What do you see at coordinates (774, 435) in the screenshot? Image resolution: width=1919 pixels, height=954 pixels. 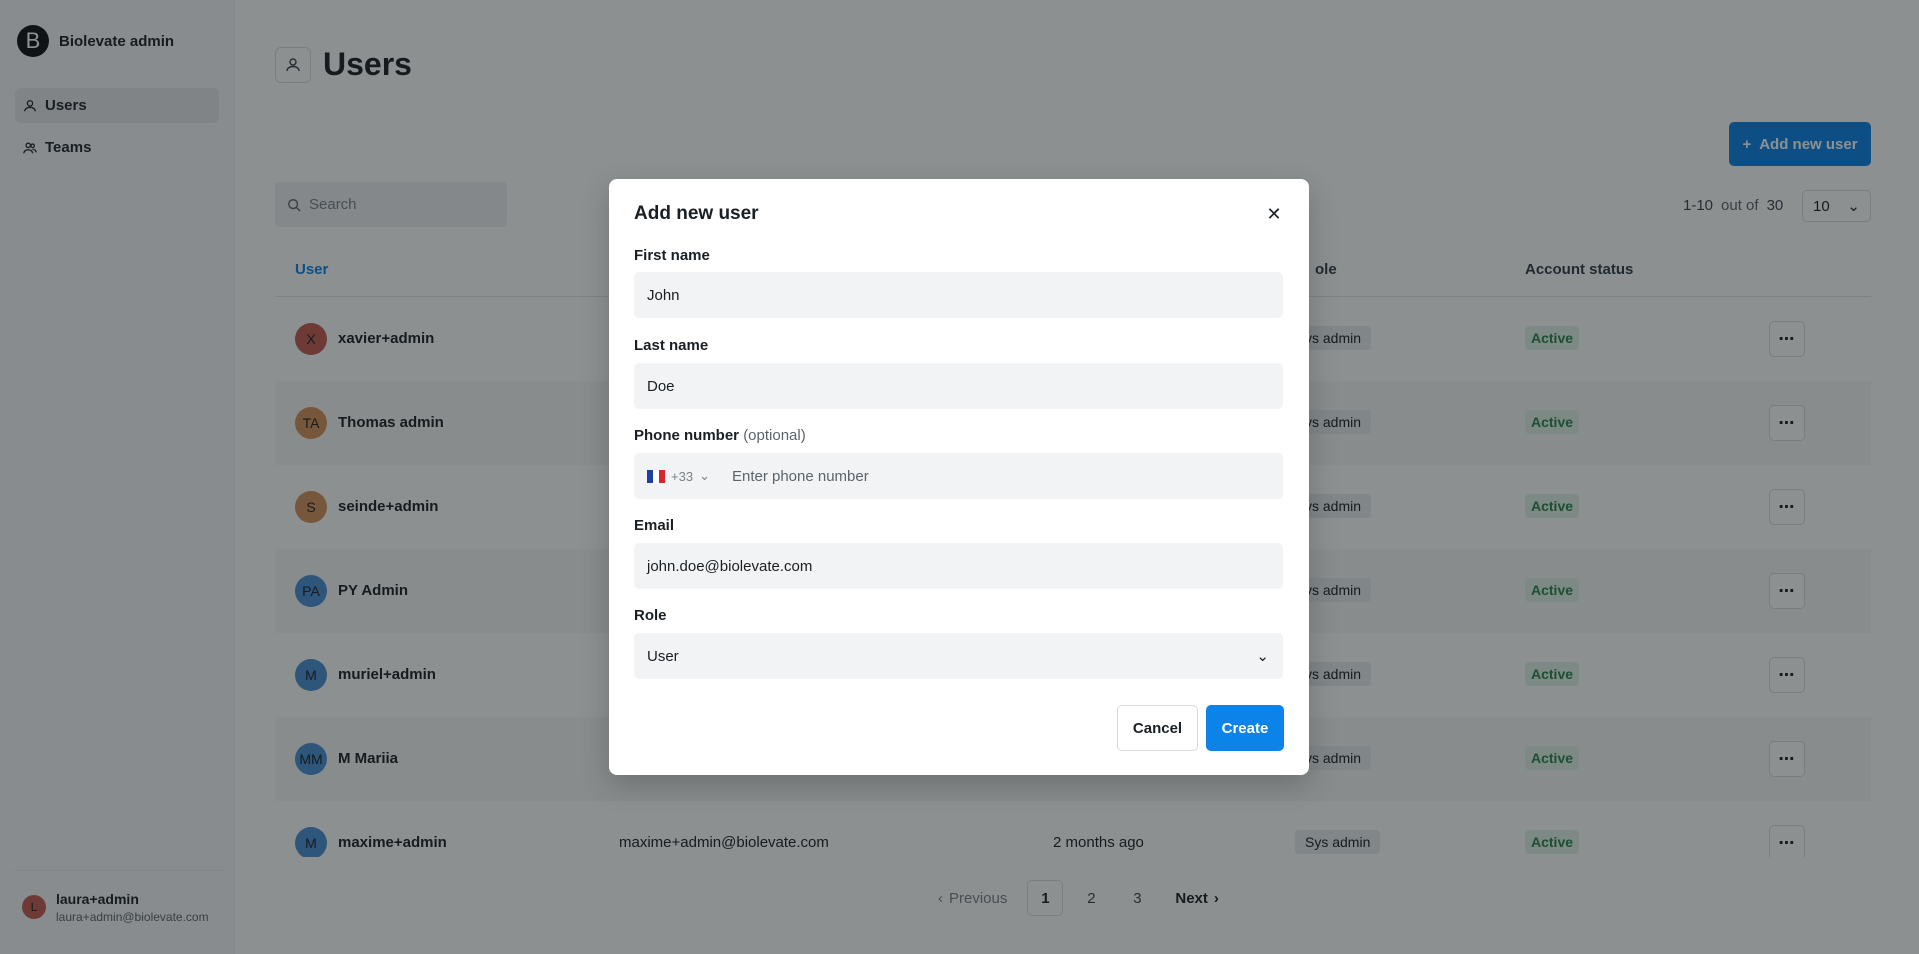 I see `phone-label-optional: (optional)` at bounding box center [774, 435].